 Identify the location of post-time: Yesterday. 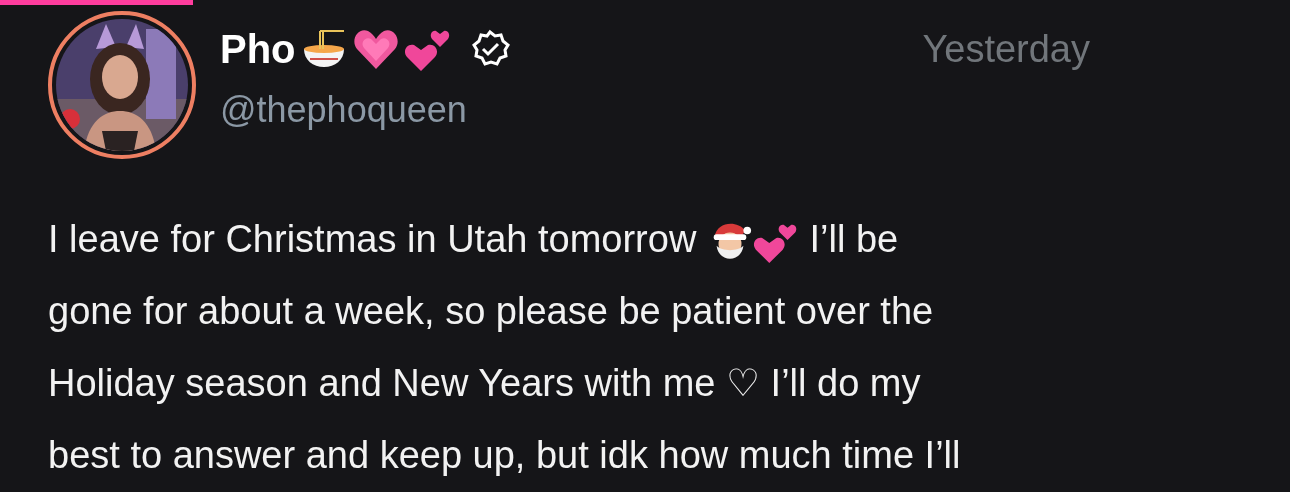
(1006, 49).